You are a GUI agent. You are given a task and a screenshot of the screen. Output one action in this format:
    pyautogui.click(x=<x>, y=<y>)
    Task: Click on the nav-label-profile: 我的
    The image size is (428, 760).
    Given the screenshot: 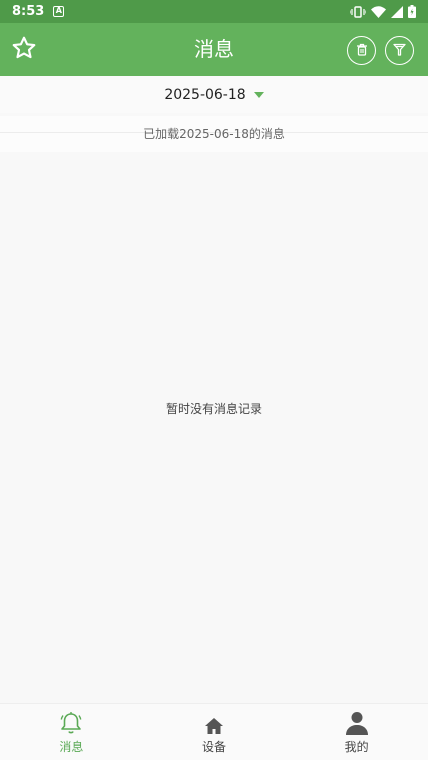 What is the action you would take?
    pyautogui.click(x=356, y=747)
    